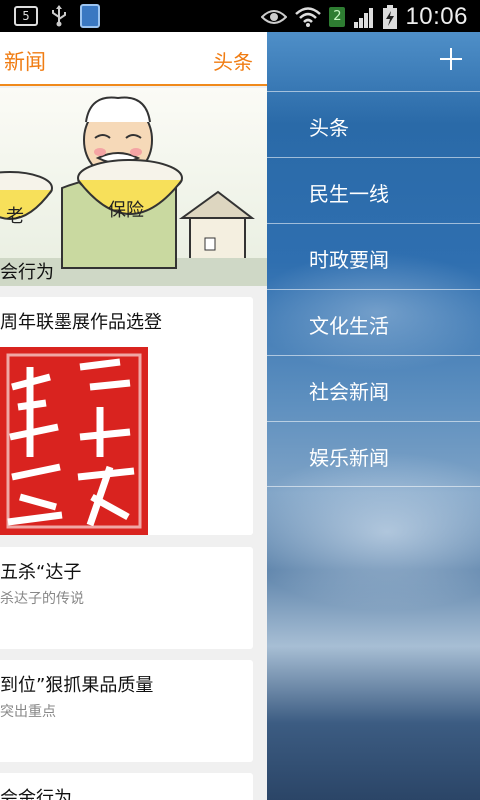 This screenshot has width=480, height=800. Describe the element at coordinates (90, 16) in the screenshot. I see `phone-app-icon` at that location.